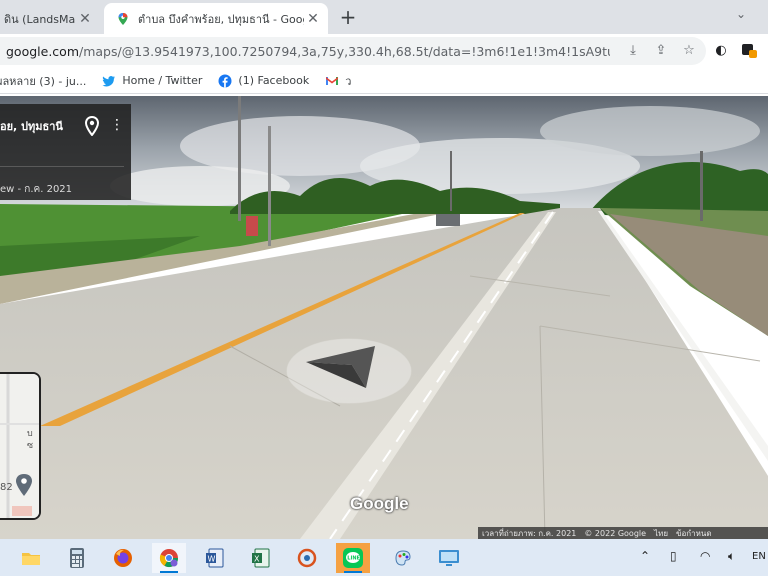 This screenshot has height=576, width=768. Describe the element at coordinates (257, 559) in the screenshot. I see `svg-text: X` at that location.